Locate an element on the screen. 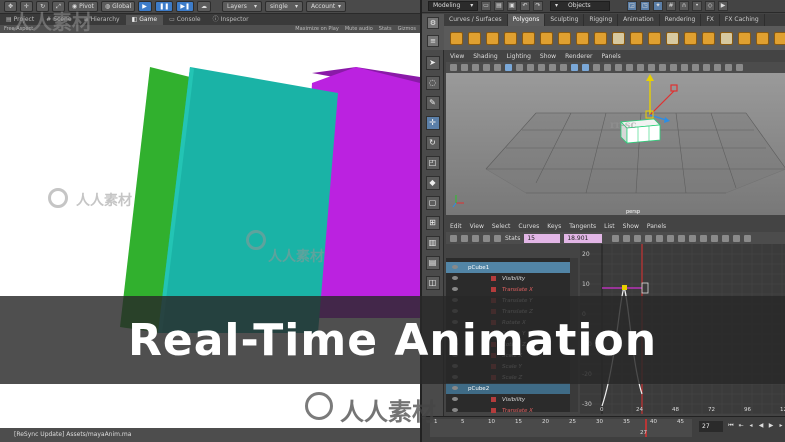 The image size is (785, 442). scale-tool-icon: ◰ is located at coordinates (432, 163).